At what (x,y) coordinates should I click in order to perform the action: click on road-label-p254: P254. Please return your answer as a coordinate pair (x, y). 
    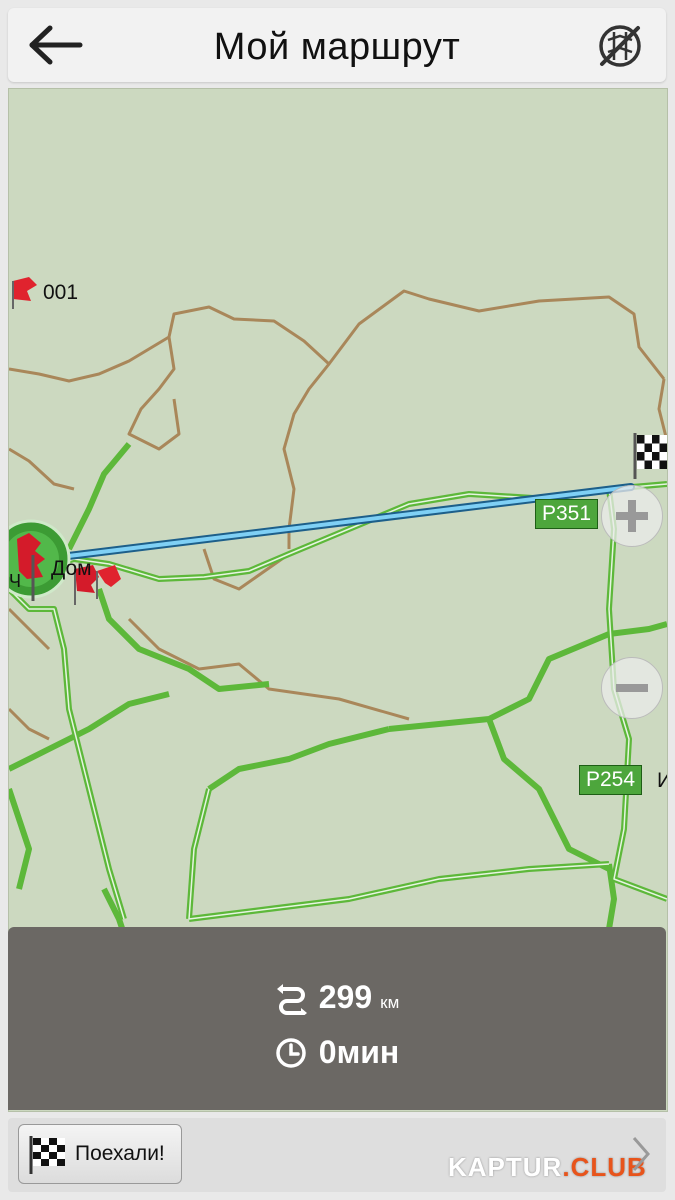
    Looking at the image, I should click on (611, 780).